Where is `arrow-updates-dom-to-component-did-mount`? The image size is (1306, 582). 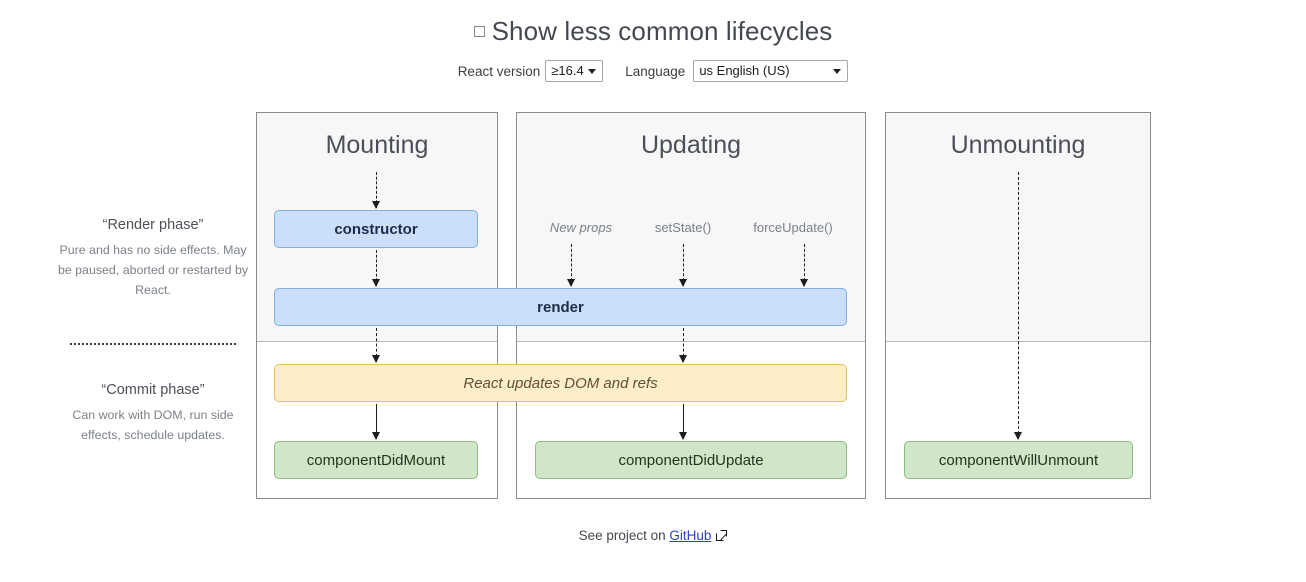
arrow-updates-dom-to-component-did-mount is located at coordinates (376, 422).